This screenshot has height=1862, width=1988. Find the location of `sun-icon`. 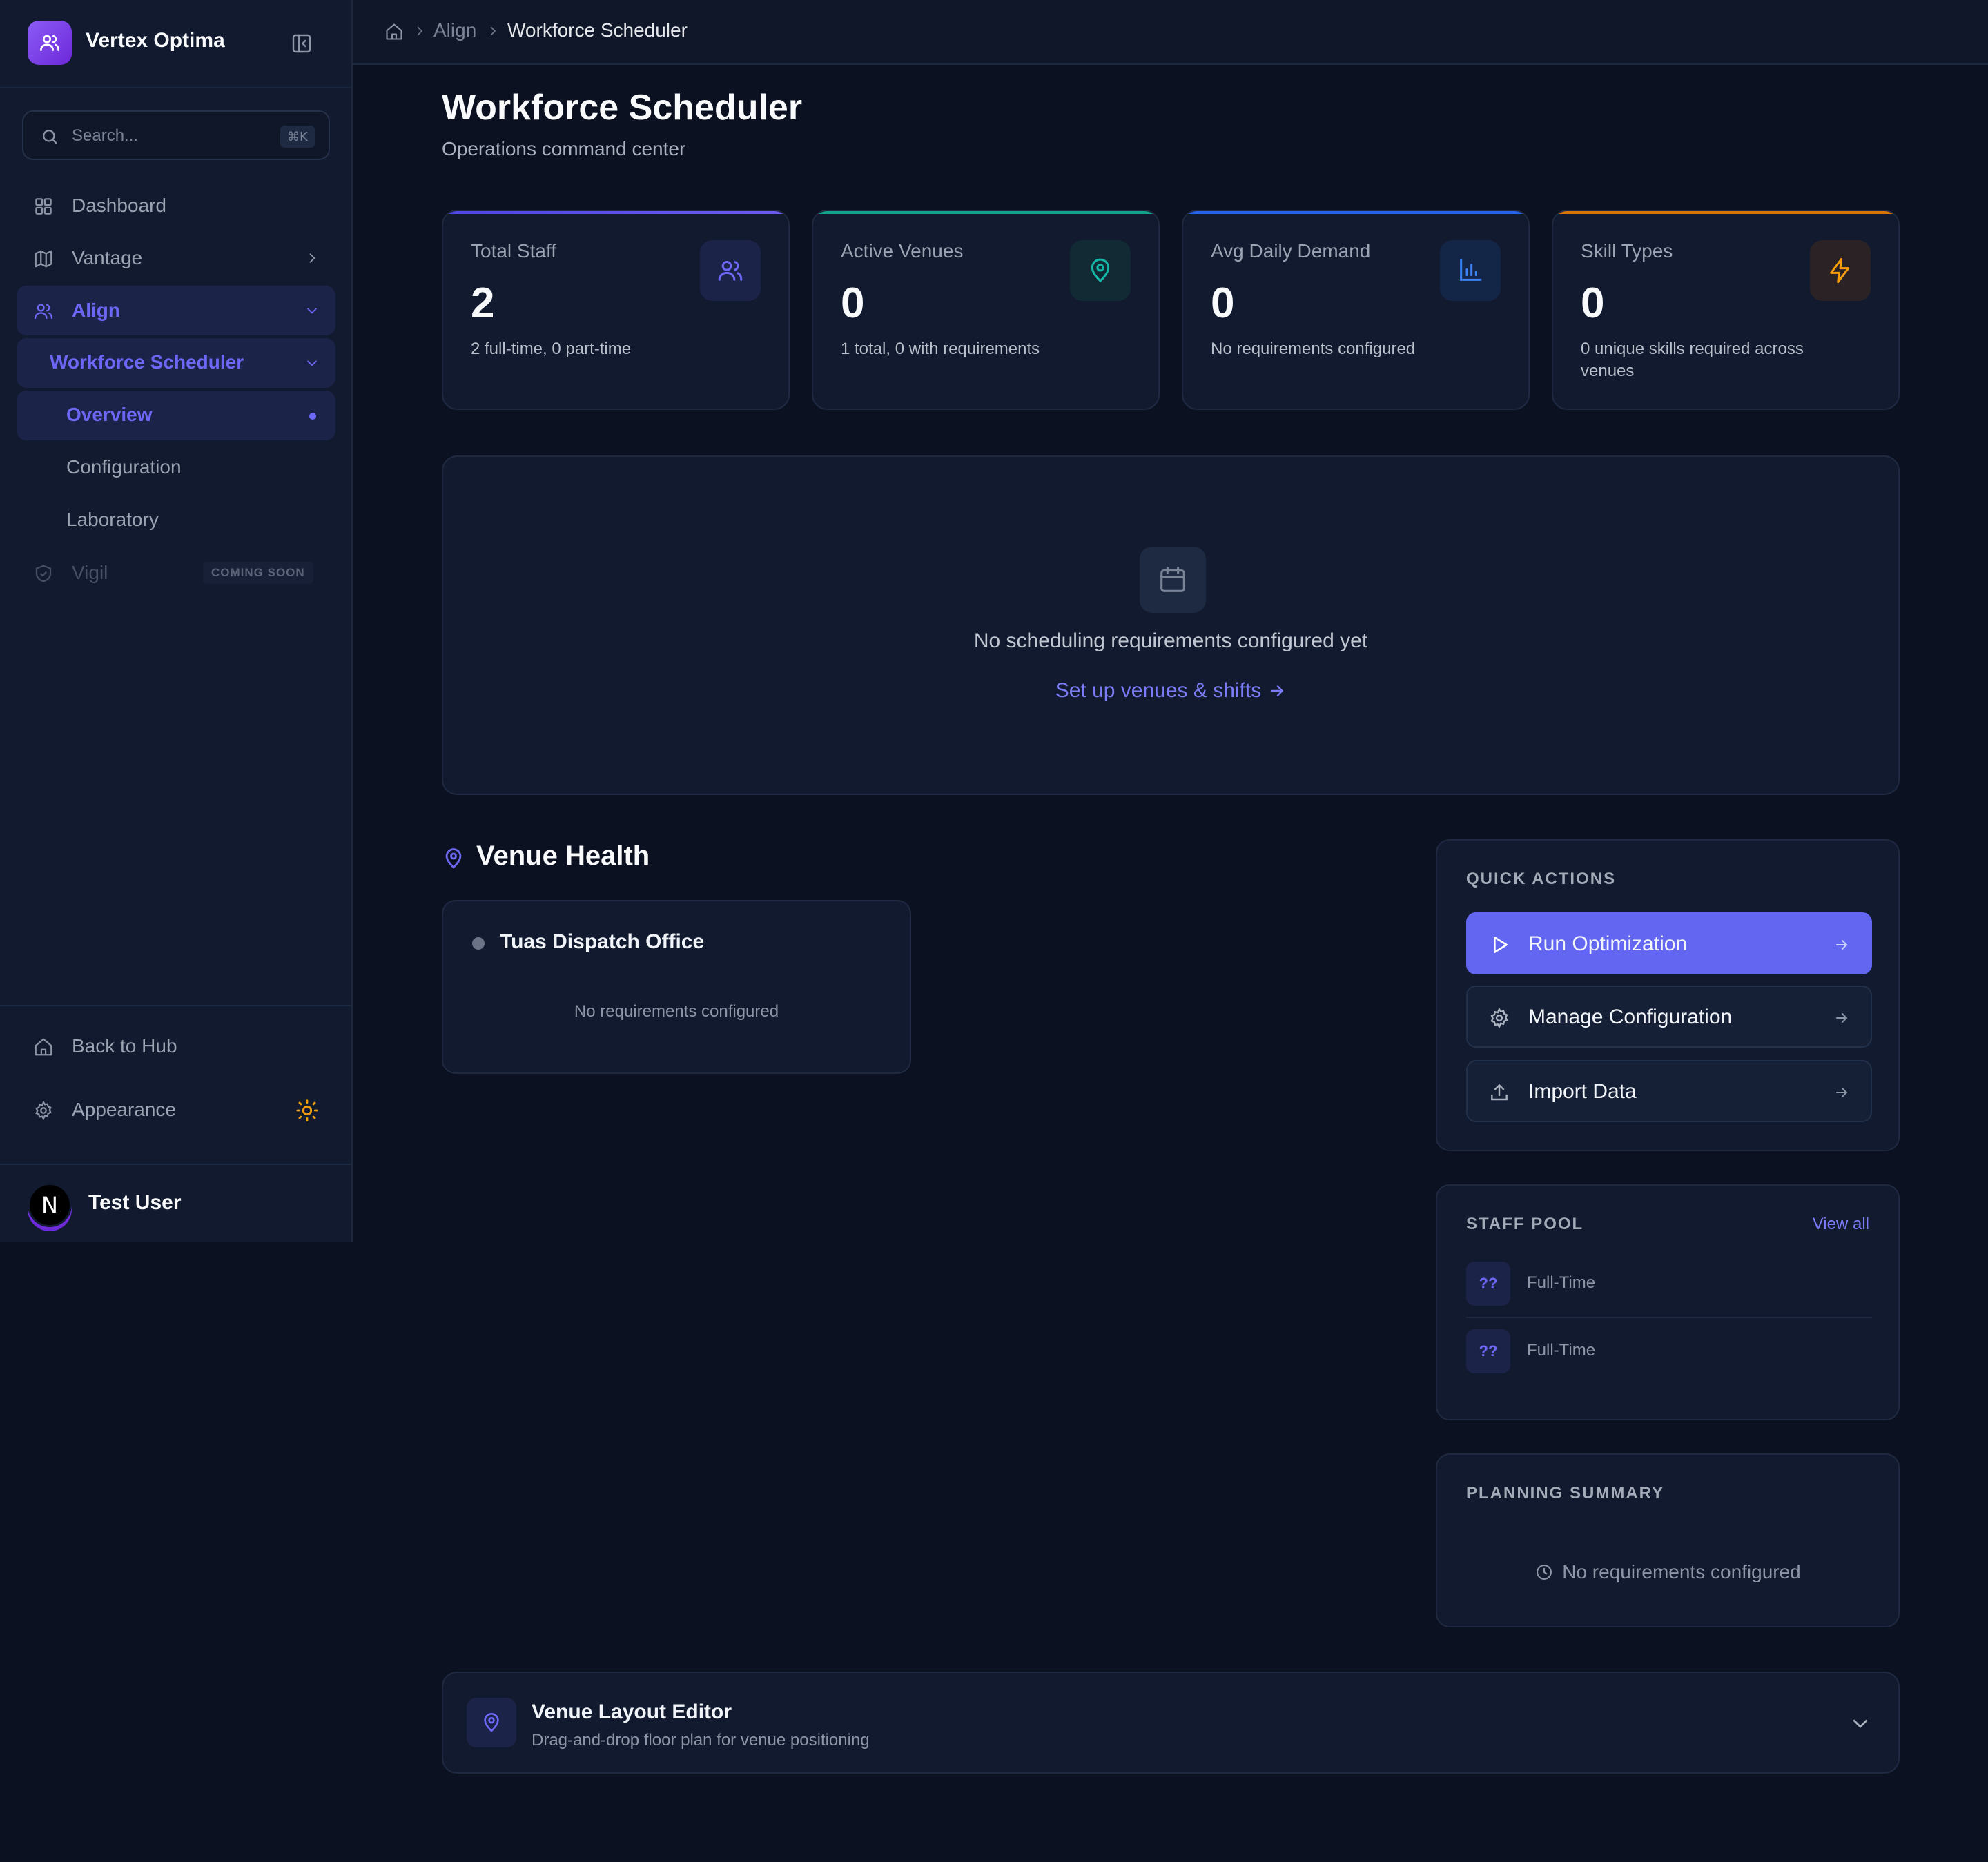

sun-icon is located at coordinates (307, 1110).